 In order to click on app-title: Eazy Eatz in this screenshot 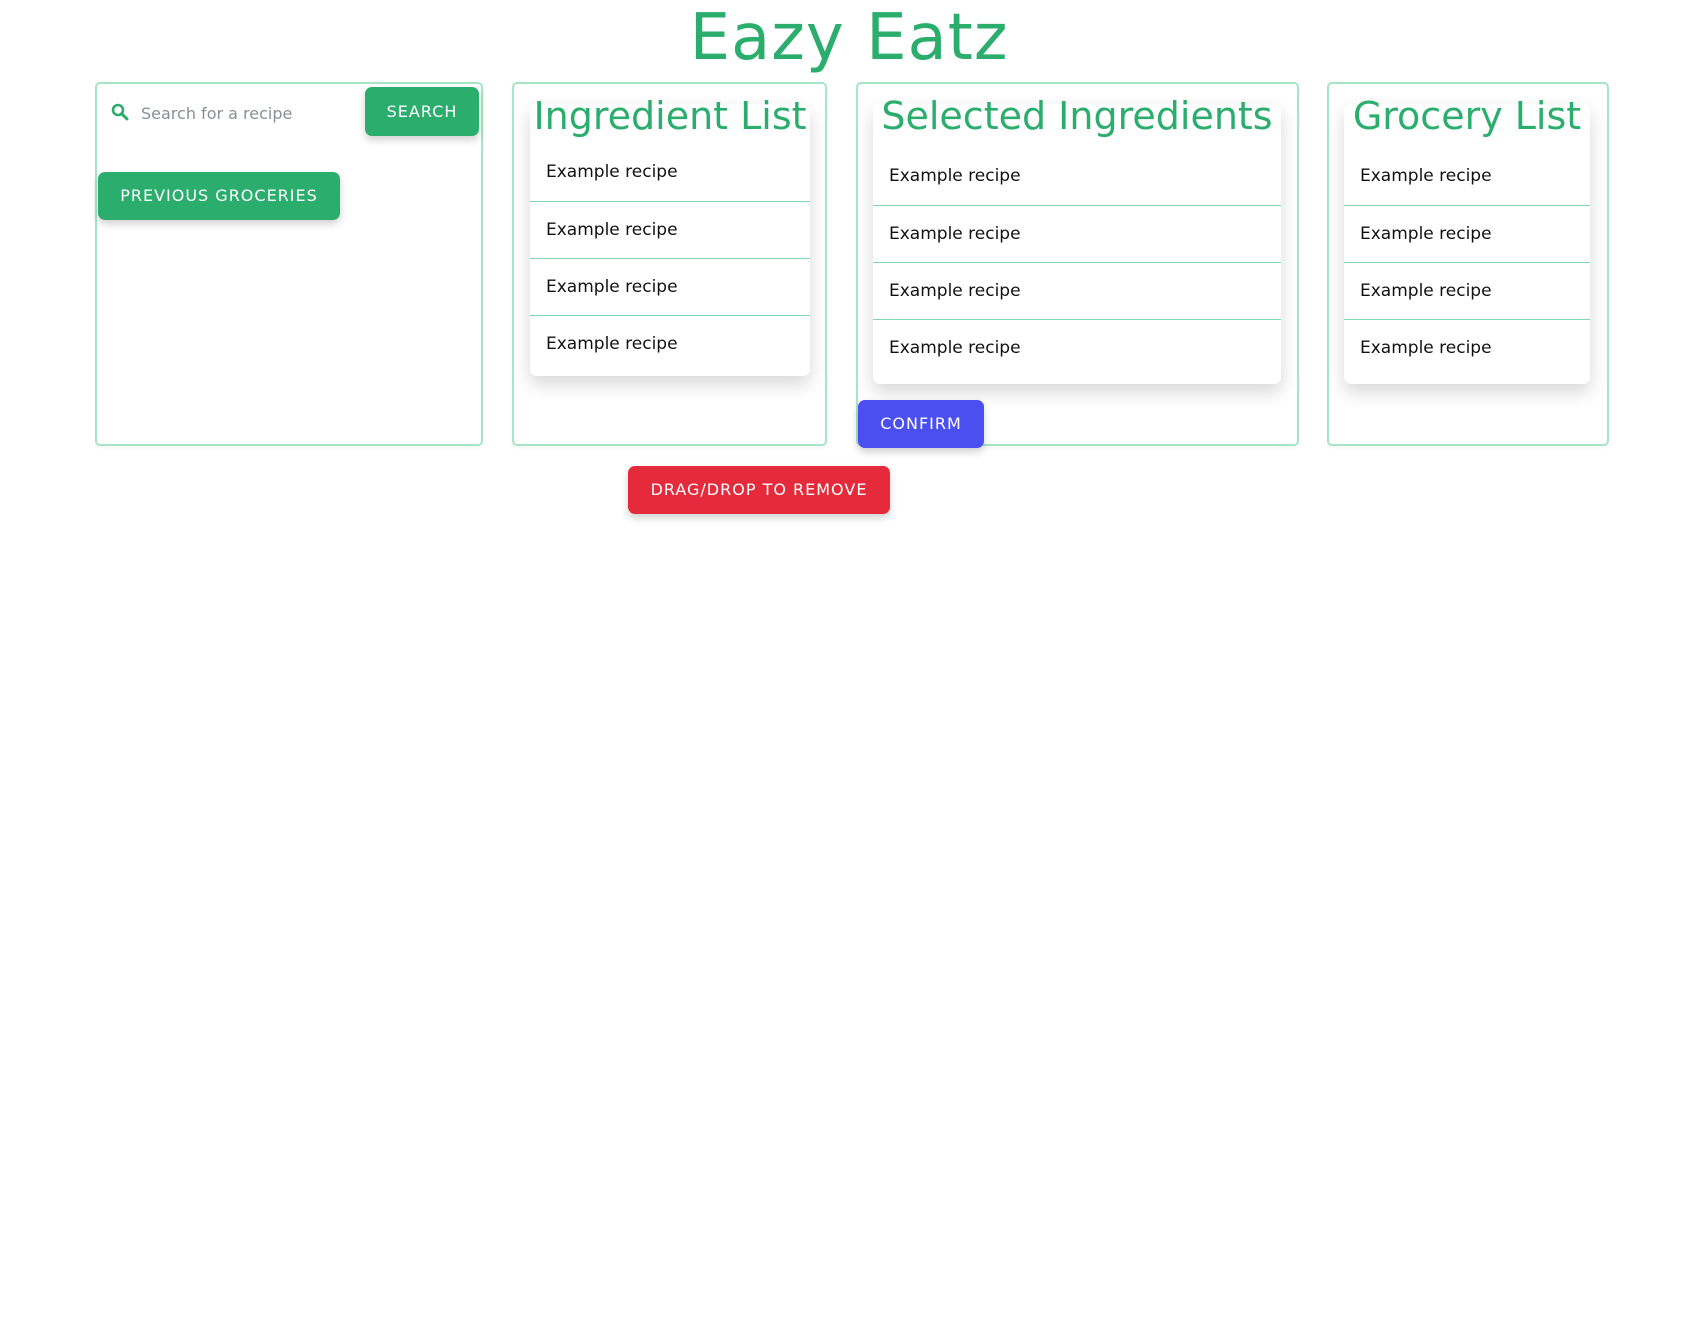, I will do `click(849, 38)`.